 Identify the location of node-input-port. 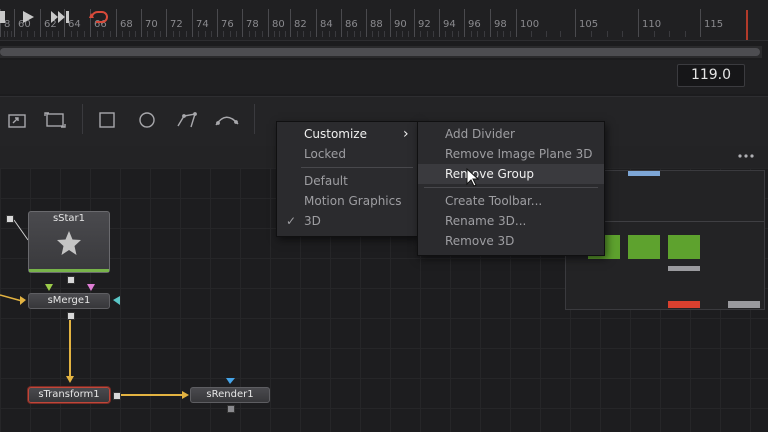
(231, 409).